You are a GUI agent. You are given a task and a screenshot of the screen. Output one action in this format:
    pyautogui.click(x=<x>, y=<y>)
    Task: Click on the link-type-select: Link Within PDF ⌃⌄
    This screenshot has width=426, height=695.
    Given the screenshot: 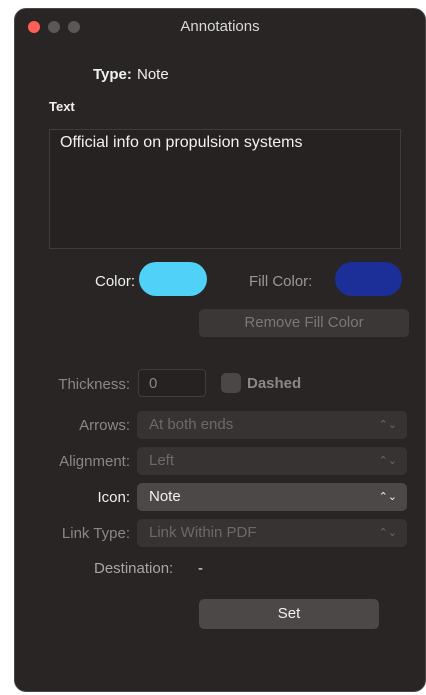 What is the action you would take?
    pyautogui.click(x=272, y=533)
    